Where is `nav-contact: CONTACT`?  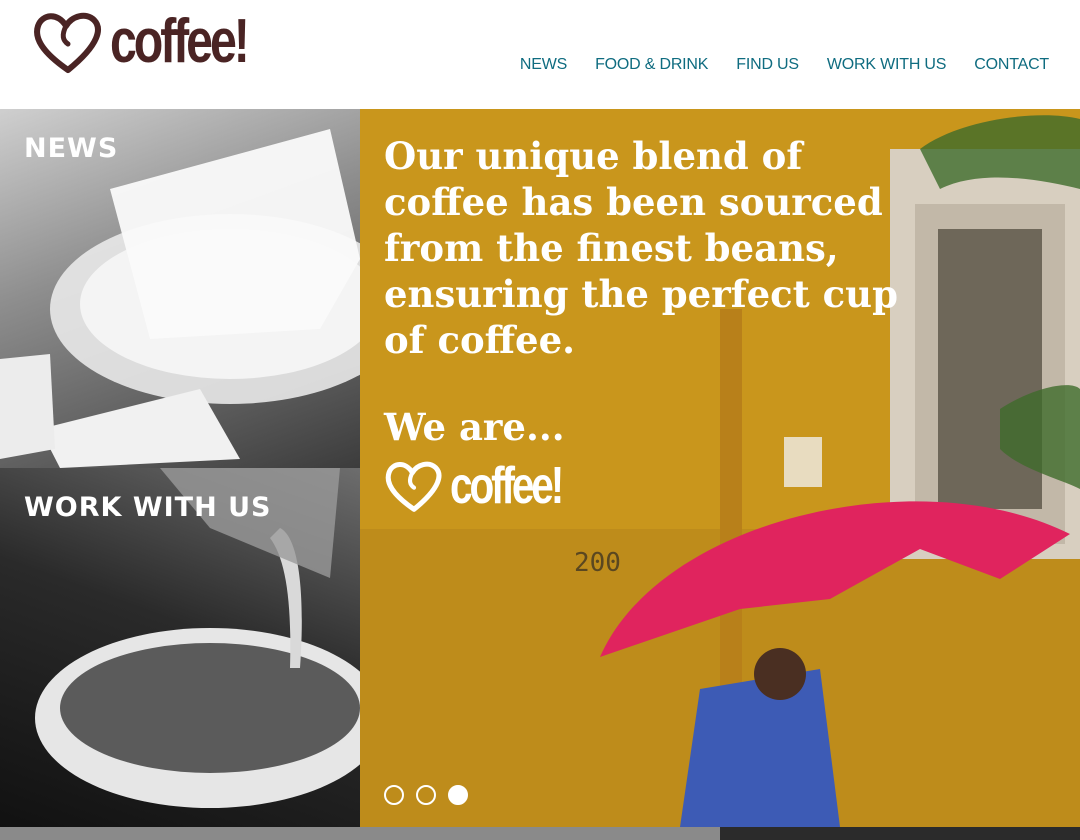
nav-contact: CONTACT is located at coordinates (1011, 65).